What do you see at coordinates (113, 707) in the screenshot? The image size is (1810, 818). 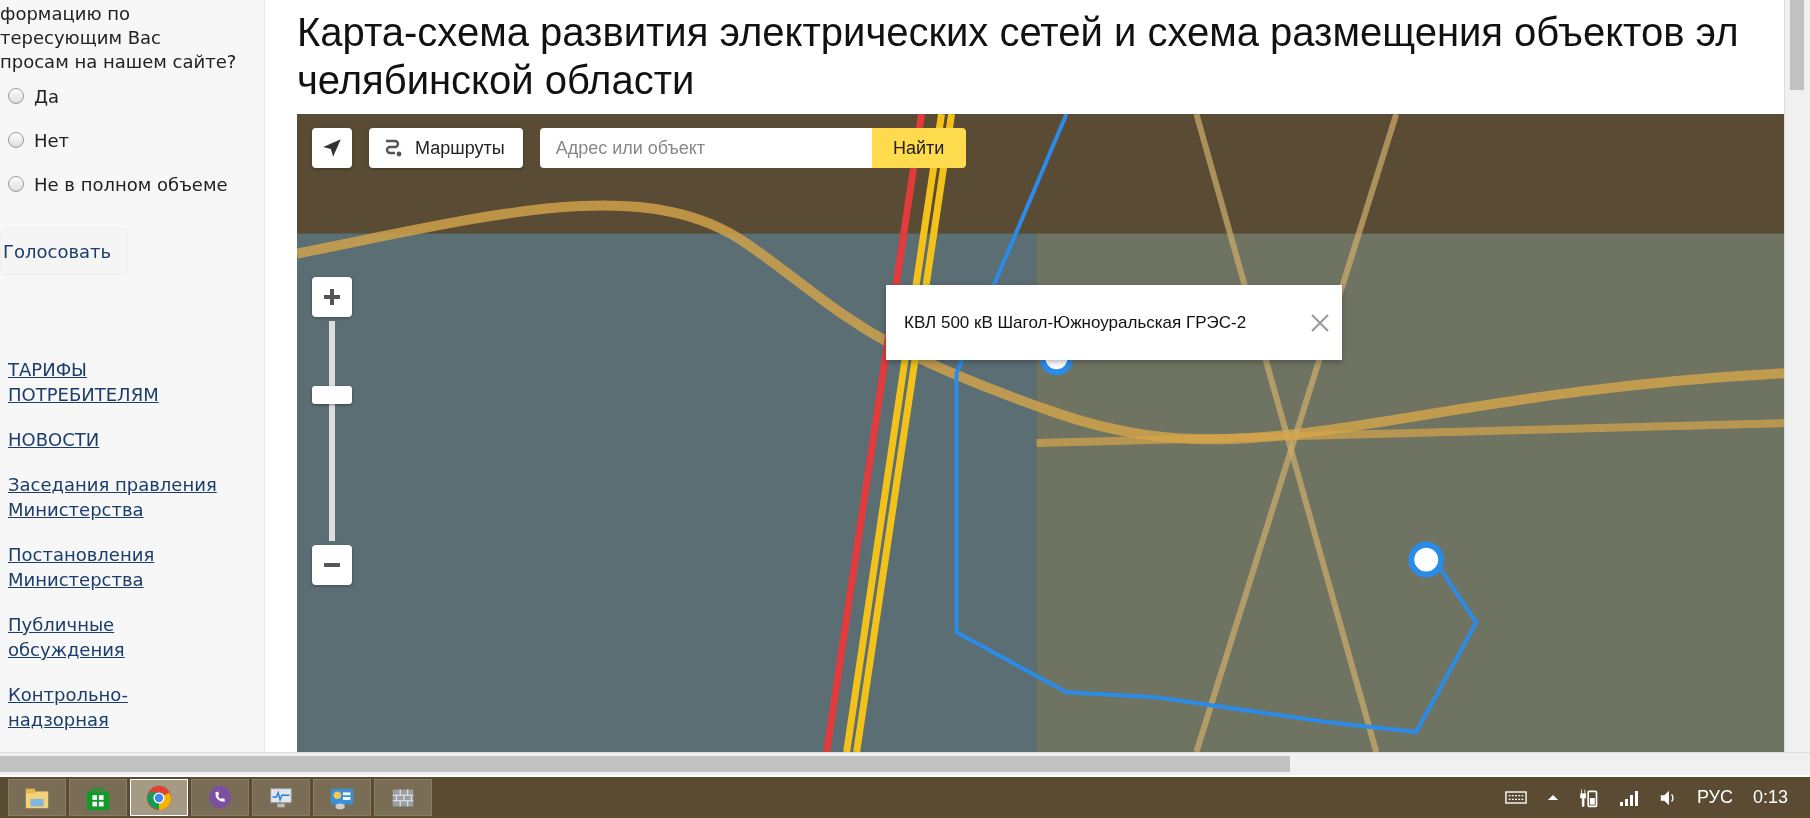 I see `sidebar-link: Контрольно-надзорная` at bounding box center [113, 707].